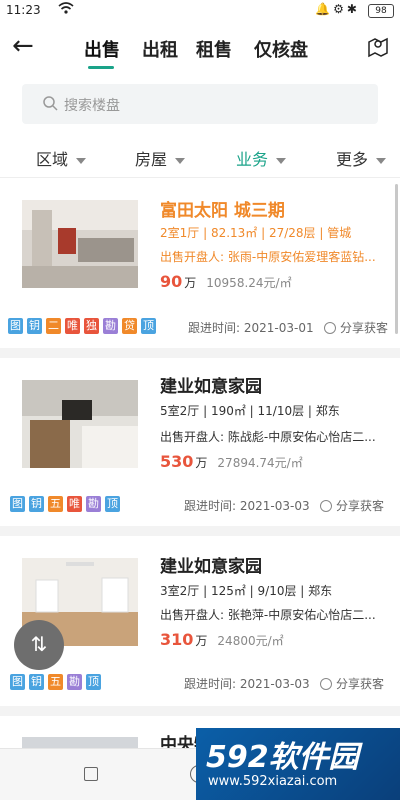  Describe the element at coordinates (352, 159) in the screenshot. I see `filter-more-label: 更多` at that location.